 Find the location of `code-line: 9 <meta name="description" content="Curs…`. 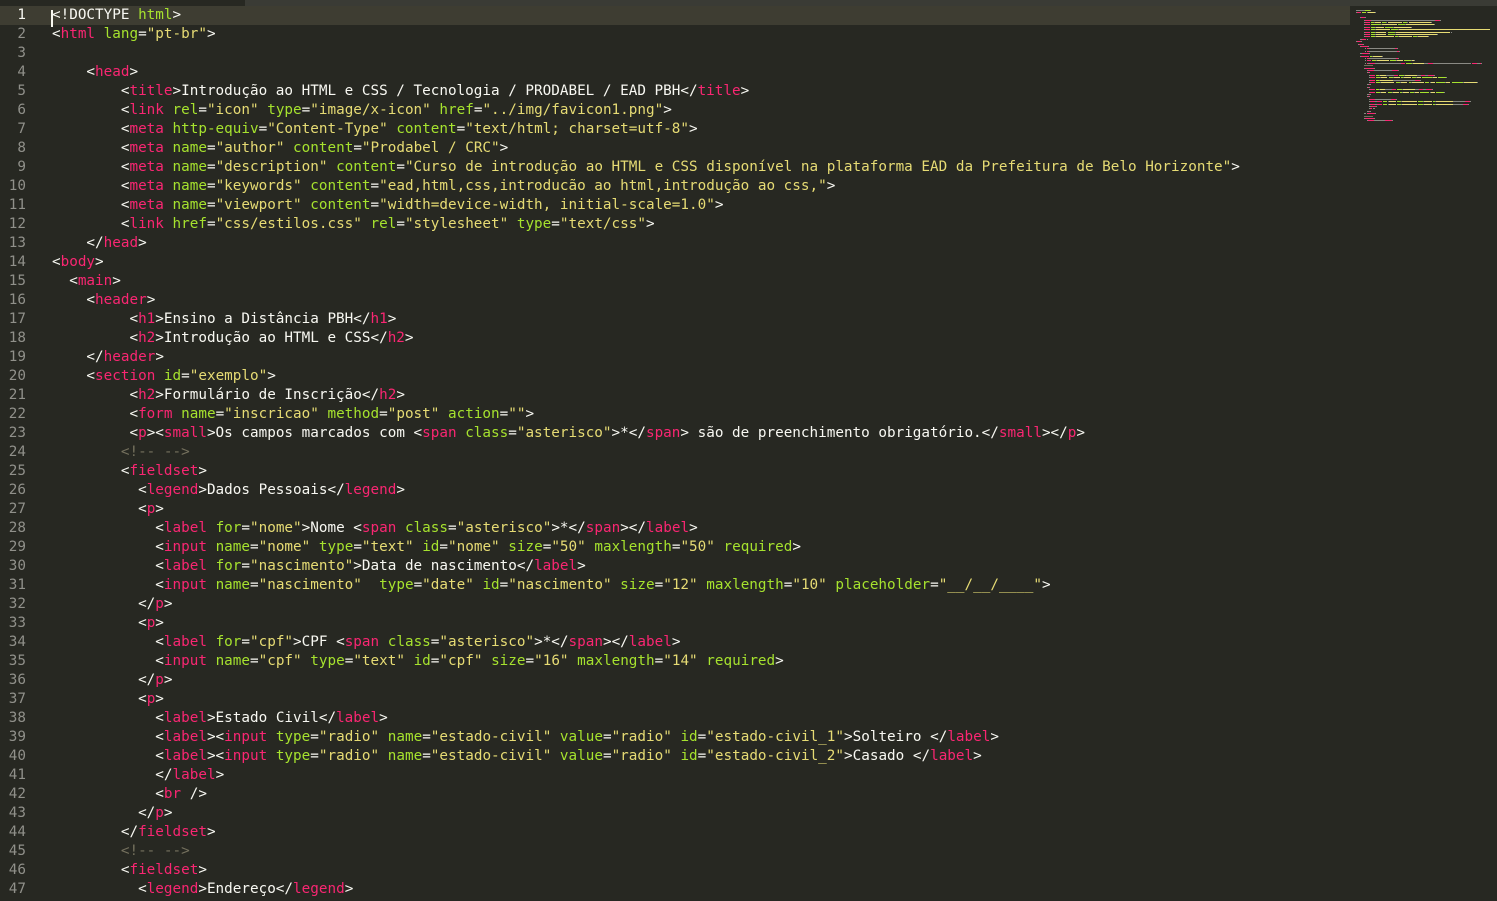

code-line: 9 <meta name="description" content="Curs… is located at coordinates (675, 167).